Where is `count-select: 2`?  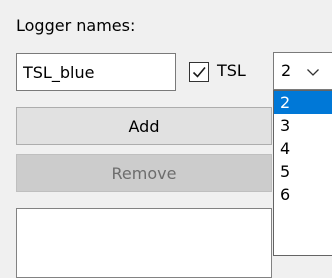 count-select: 2 is located at coordinates (302, 71).